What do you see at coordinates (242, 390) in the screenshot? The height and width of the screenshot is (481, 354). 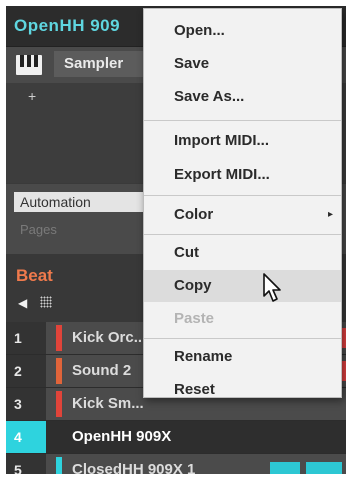 I see `menu-item-reset: Reset` at bounding box center [242, 390].